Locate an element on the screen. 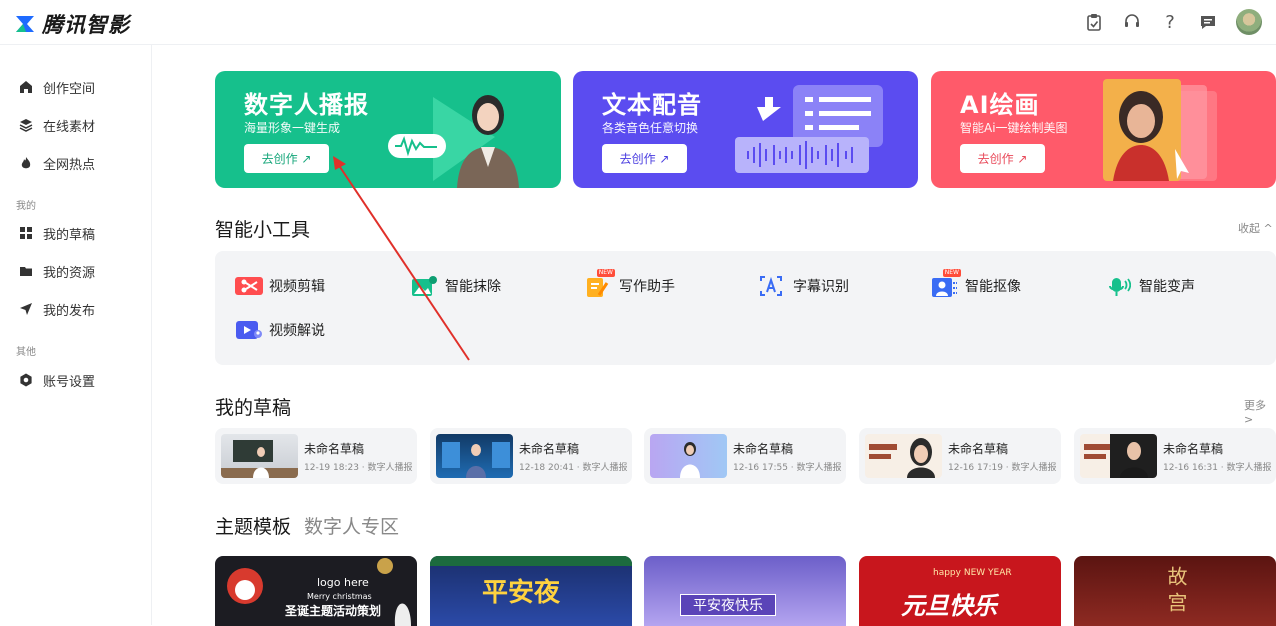 The width and height of the screenshot is (1276, 626). sidebar-item-label: 创作空间 is located at coordinates (69, 89).